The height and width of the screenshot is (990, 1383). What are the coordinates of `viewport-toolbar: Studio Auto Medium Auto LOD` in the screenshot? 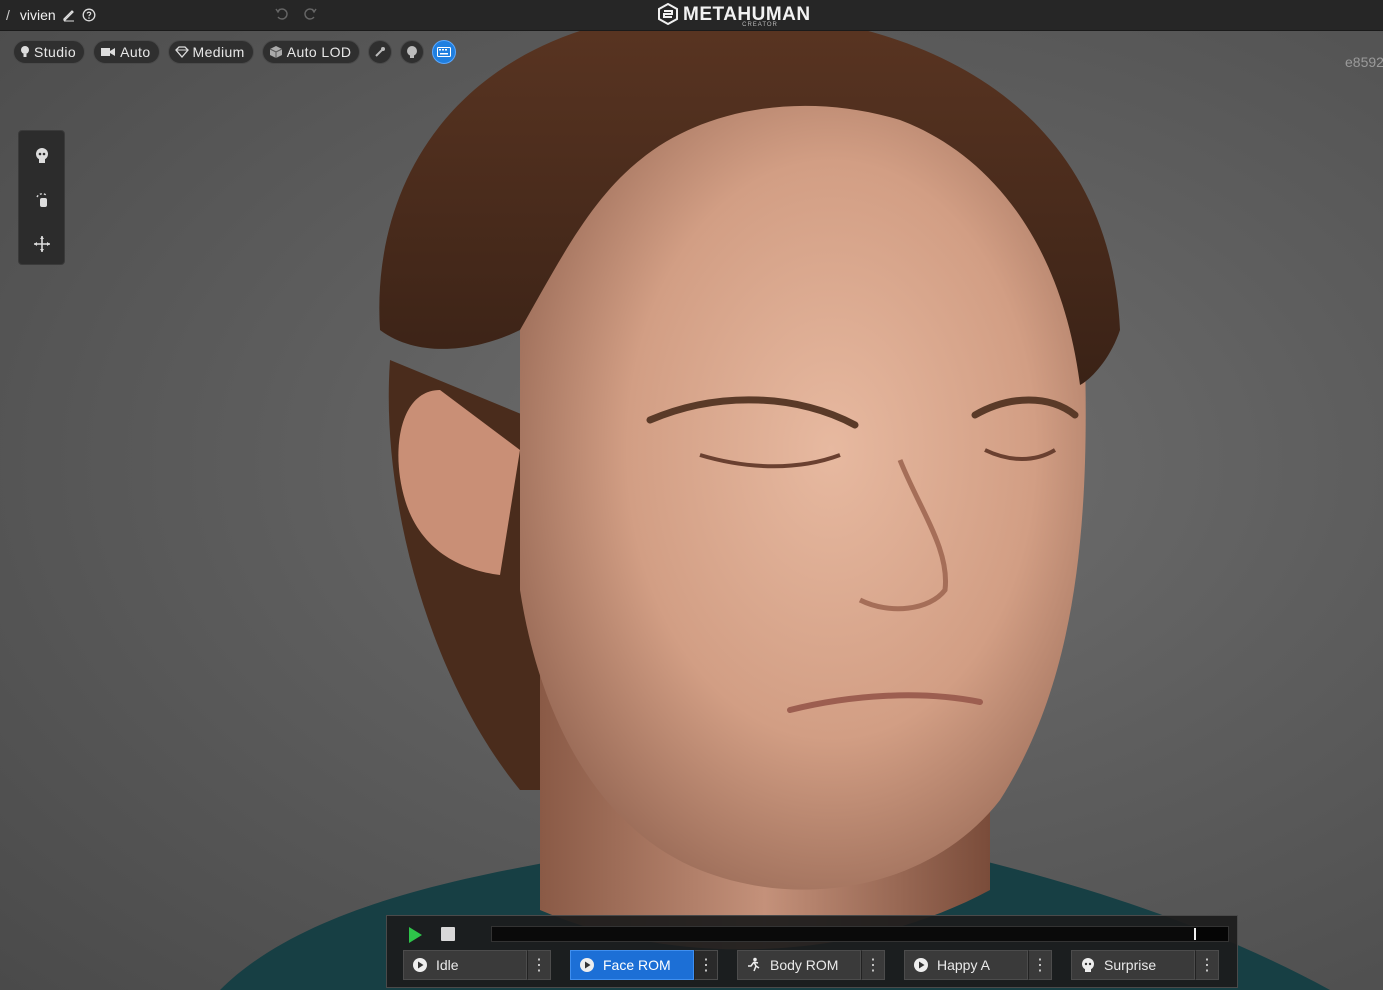 It's located at (235, 52).